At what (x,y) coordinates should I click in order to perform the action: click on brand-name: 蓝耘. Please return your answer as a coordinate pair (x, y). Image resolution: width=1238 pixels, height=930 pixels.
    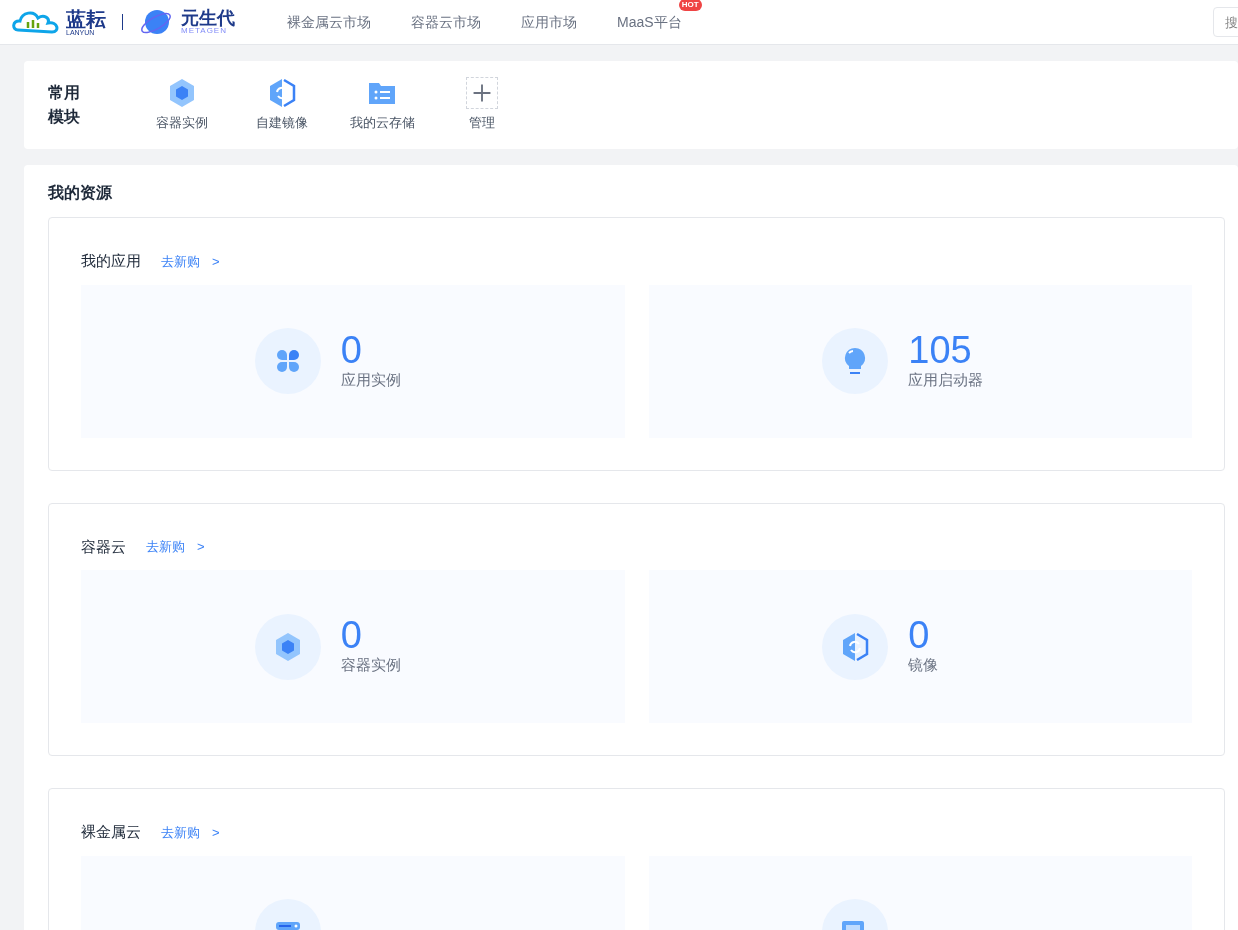
    Looking at the image, I should click on (86, 18).